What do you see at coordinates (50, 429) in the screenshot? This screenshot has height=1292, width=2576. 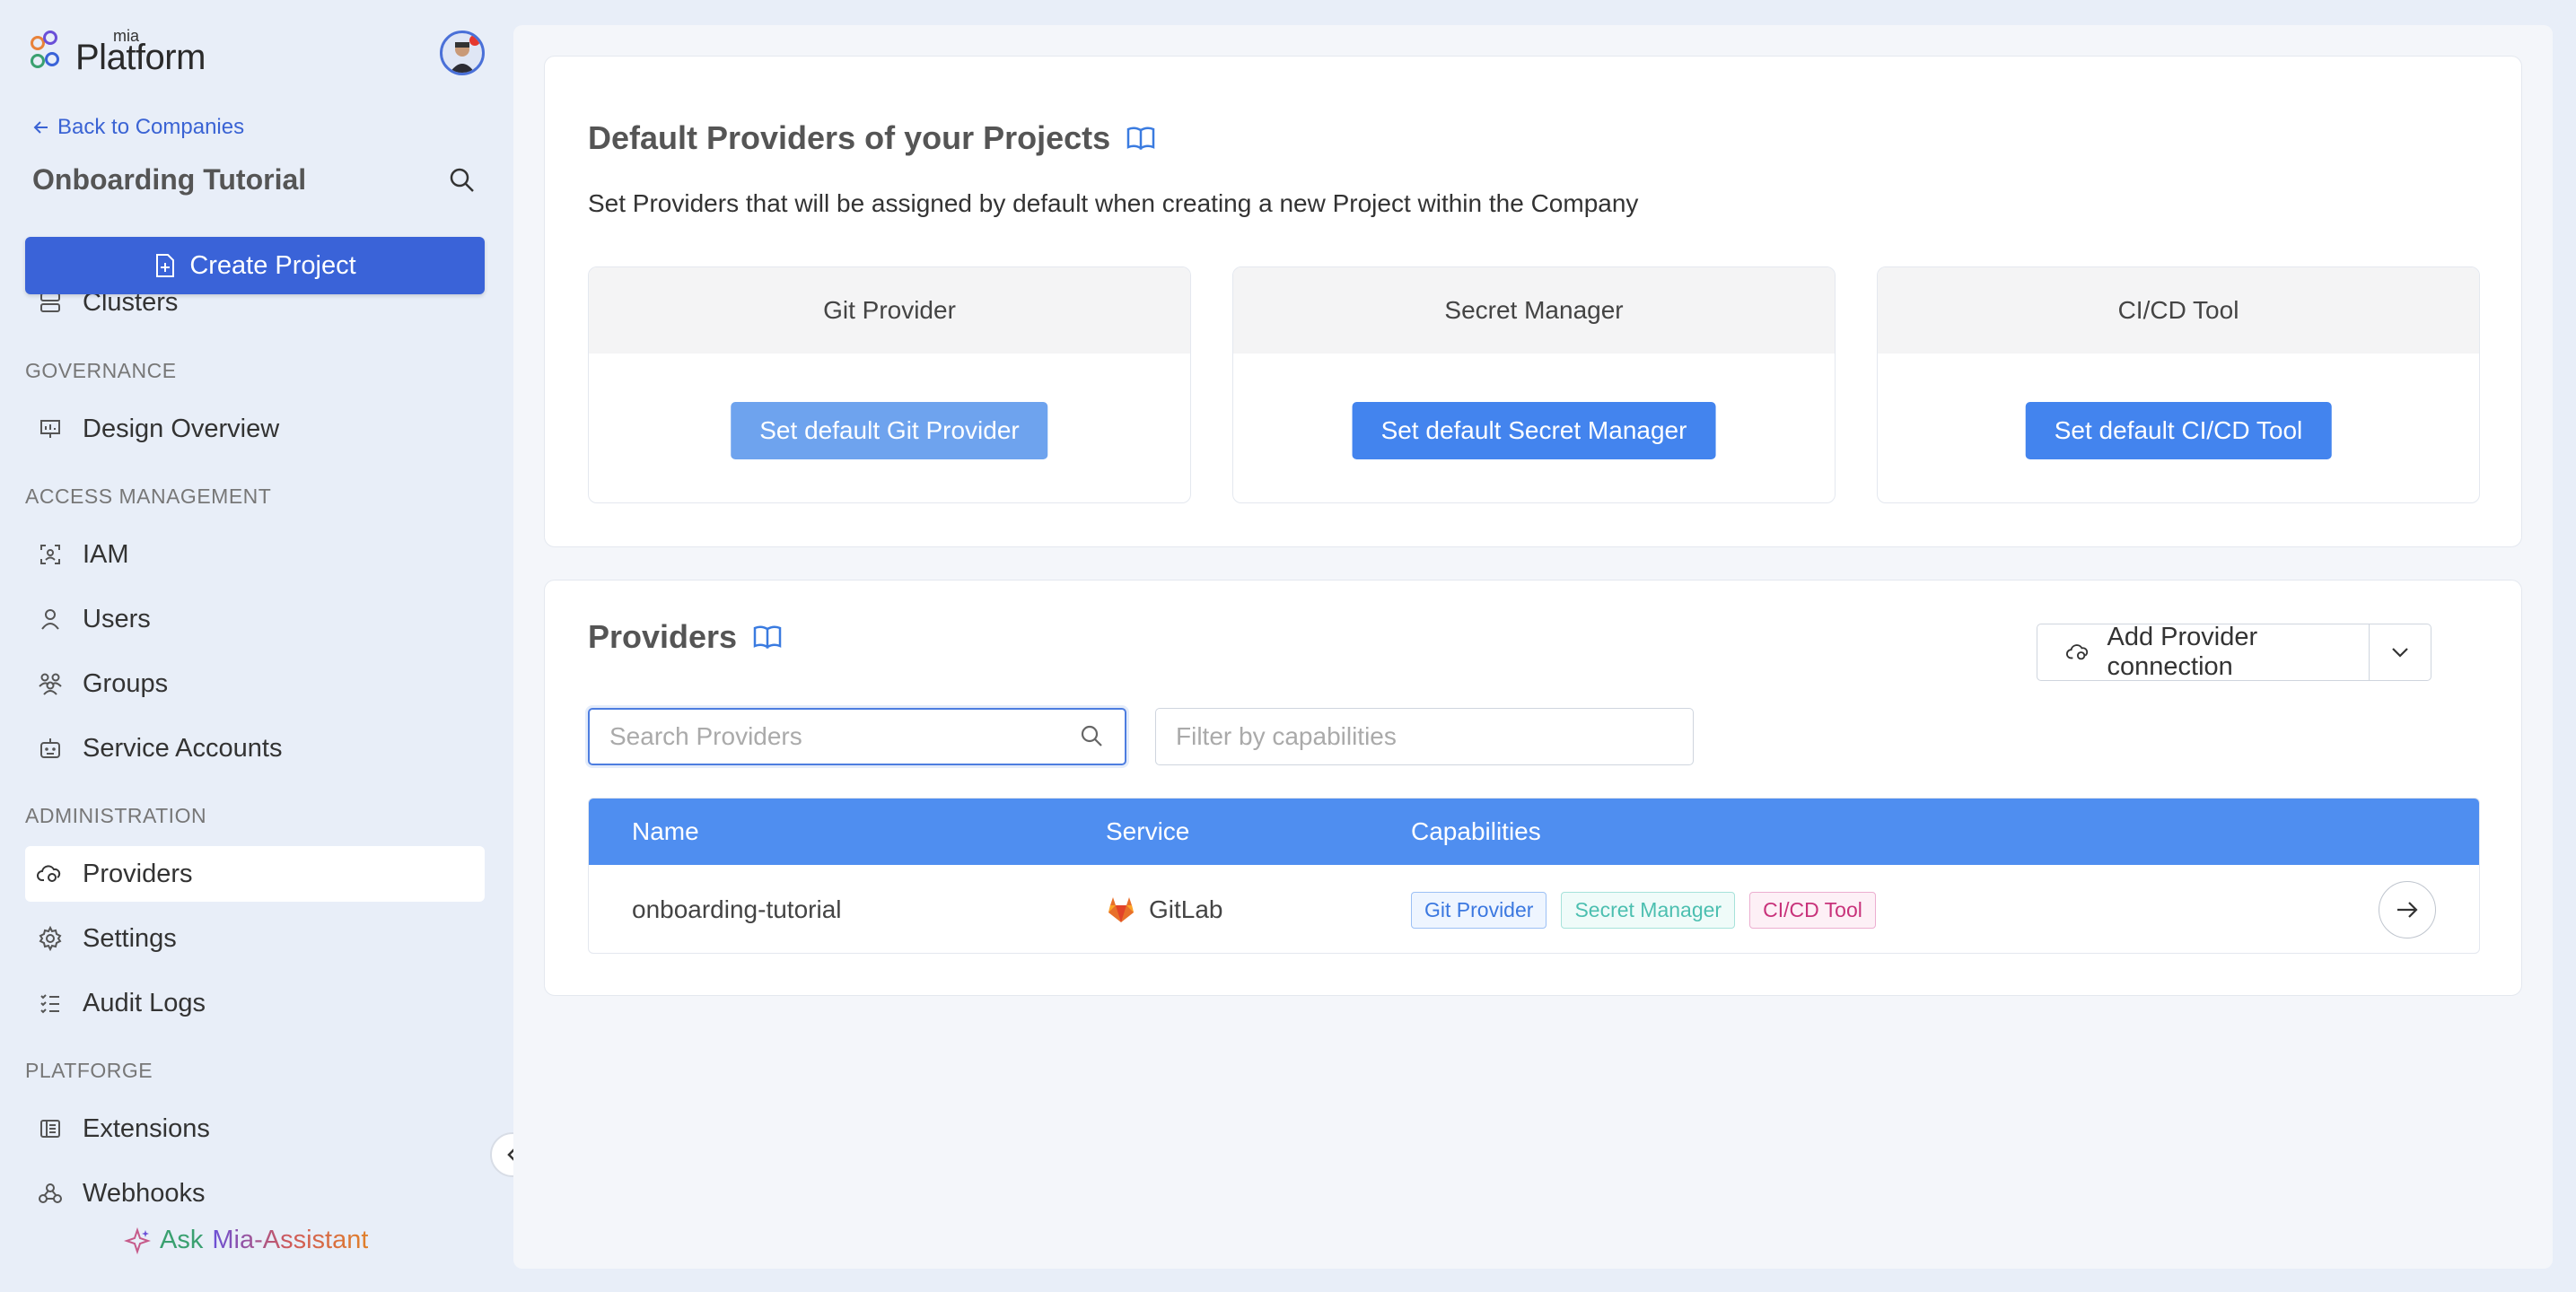 I see `presentation-icon` at bounding box center [50, 429].